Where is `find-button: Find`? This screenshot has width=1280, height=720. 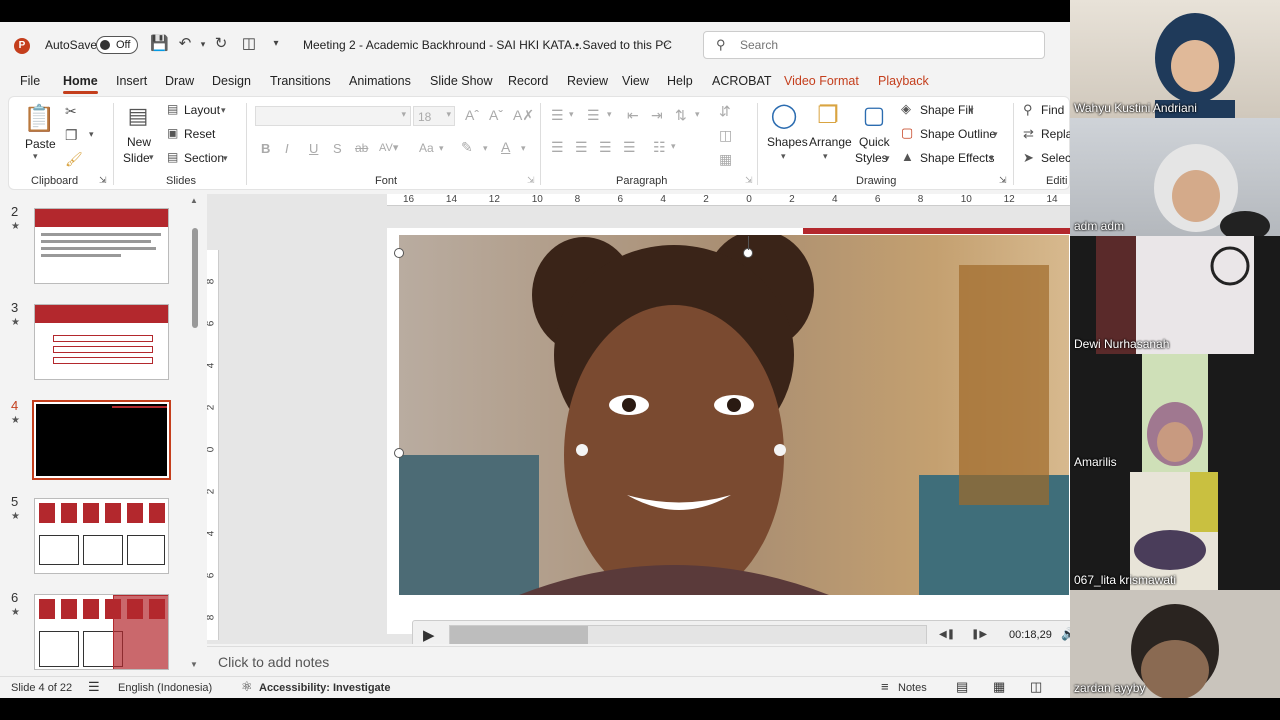
find-button: Find is located at coordinates (1052, 110).